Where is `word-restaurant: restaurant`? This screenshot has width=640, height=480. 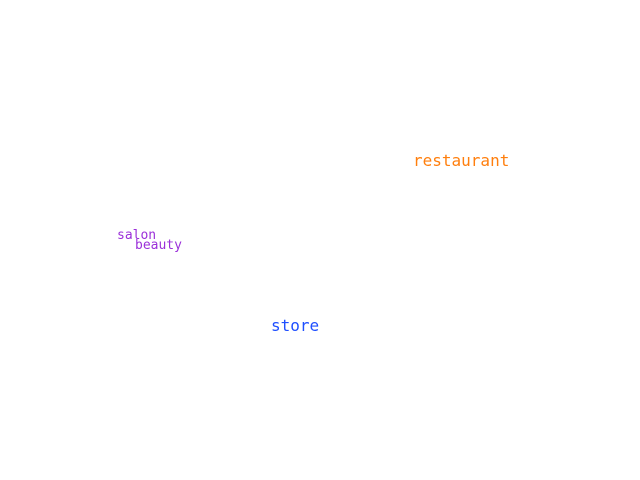
word-restaurant: restaurant is located at coordinates (461, 160).